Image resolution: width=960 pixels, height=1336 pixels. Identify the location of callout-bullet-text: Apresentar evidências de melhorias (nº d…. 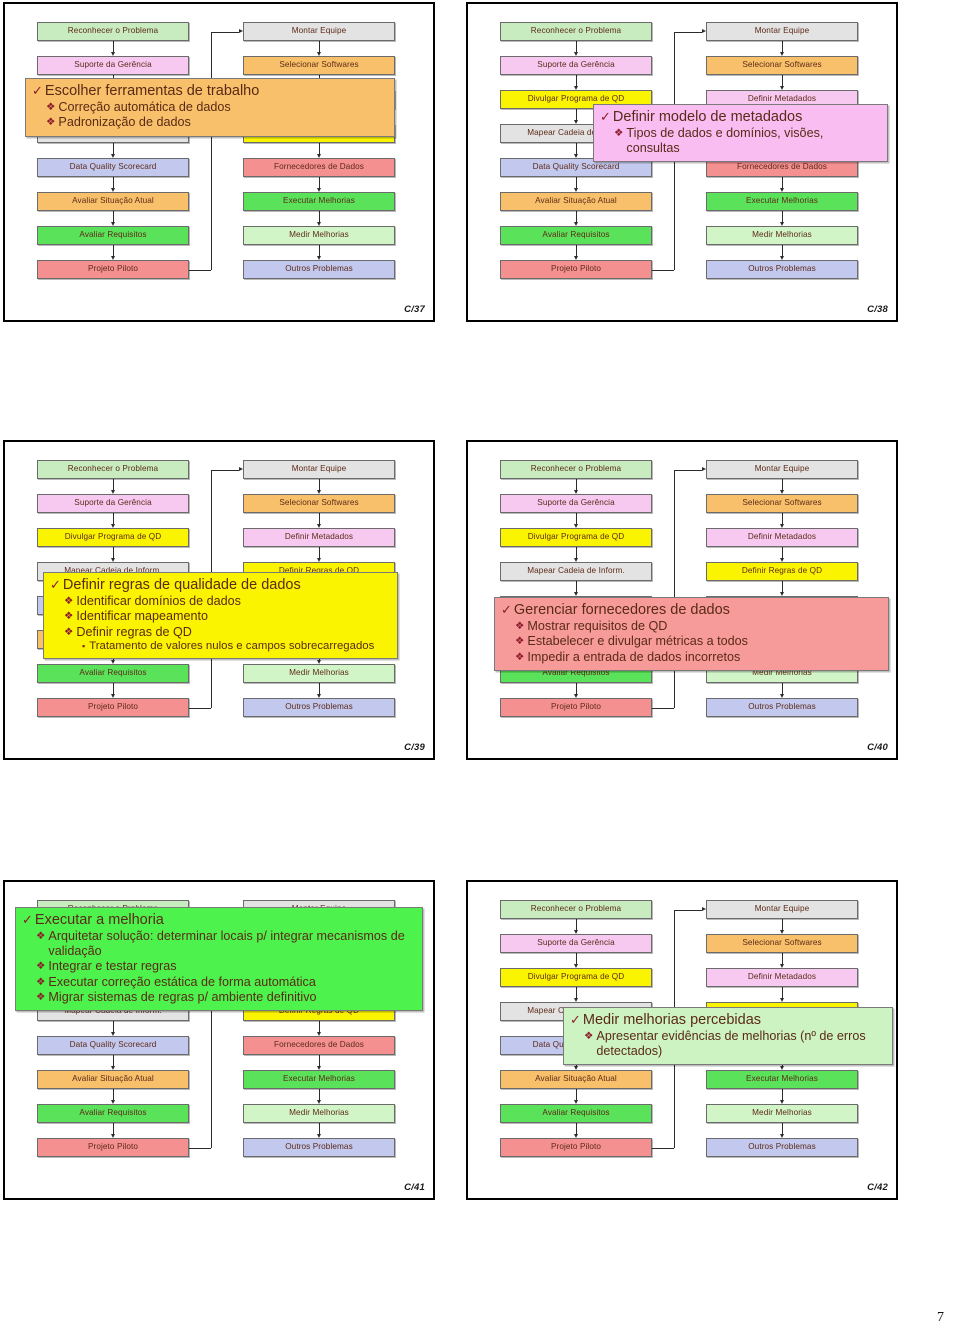
(731, 1044).